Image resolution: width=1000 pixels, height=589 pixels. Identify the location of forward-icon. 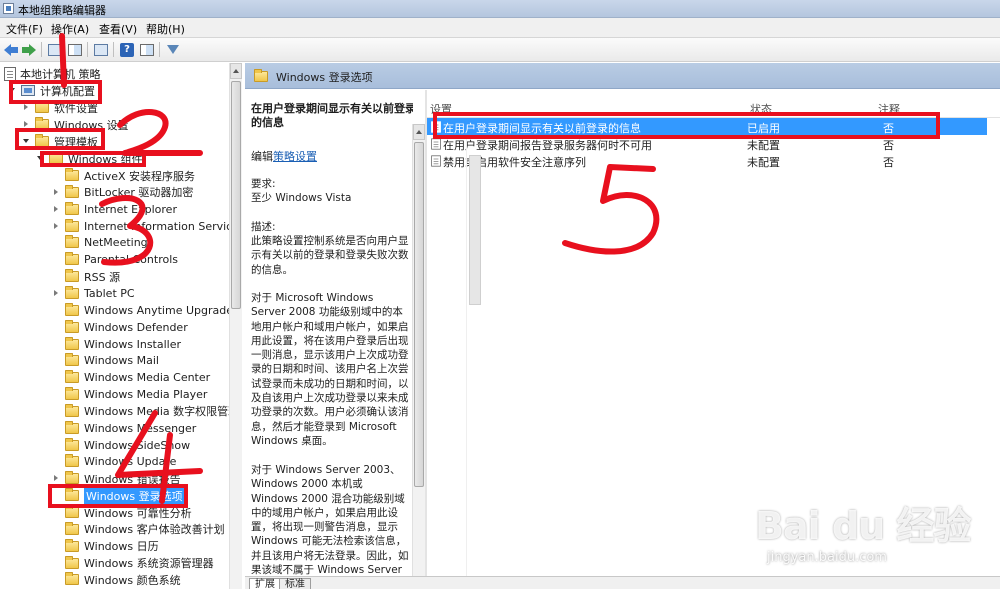
(29, 49).